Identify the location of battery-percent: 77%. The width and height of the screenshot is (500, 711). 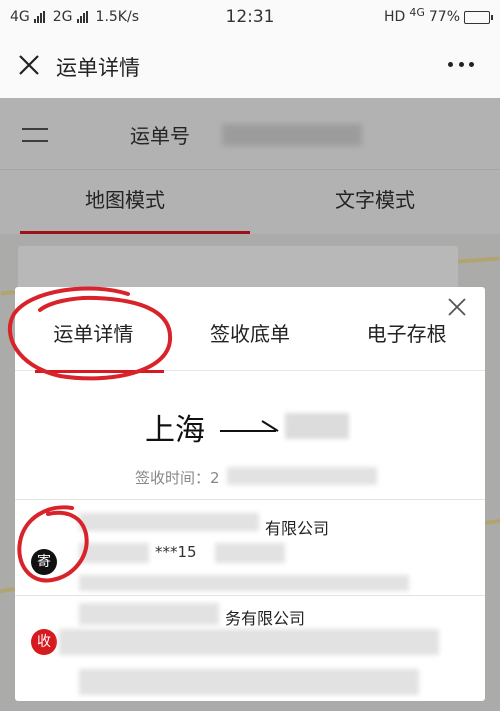
(444, 17).